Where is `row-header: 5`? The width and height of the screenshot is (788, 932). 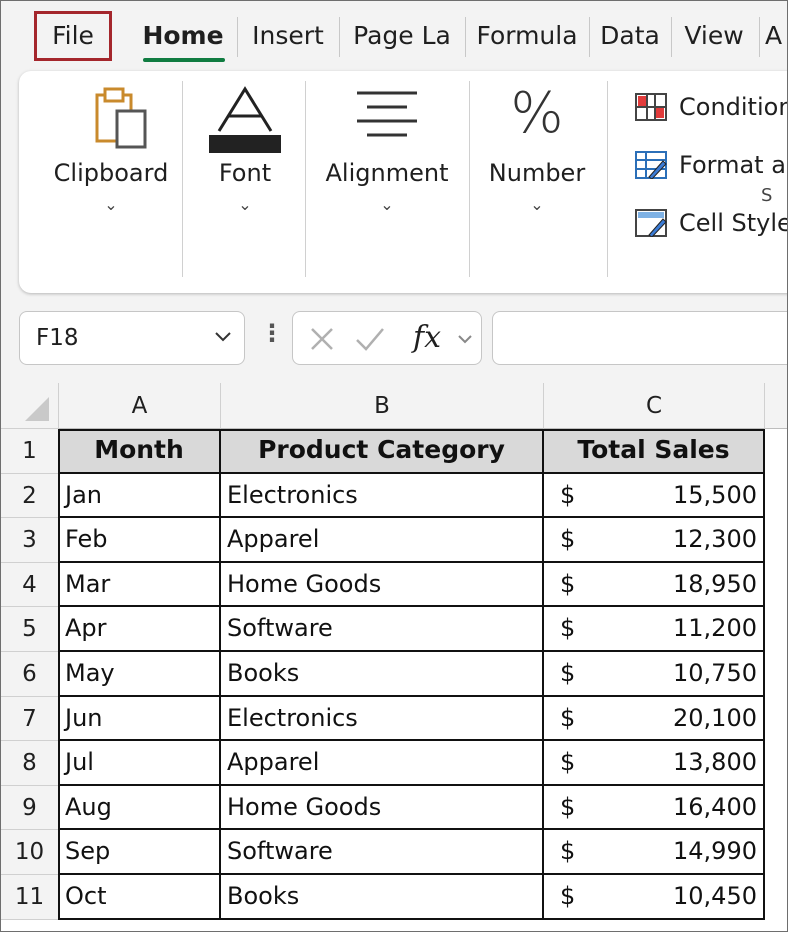
row-header: 5 is located at coordinates (30, 629).